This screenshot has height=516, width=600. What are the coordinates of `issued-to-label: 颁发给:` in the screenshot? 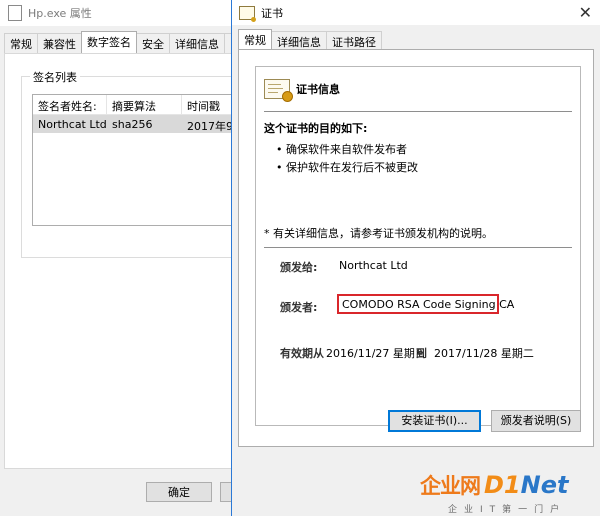 It's located at (299, 267).